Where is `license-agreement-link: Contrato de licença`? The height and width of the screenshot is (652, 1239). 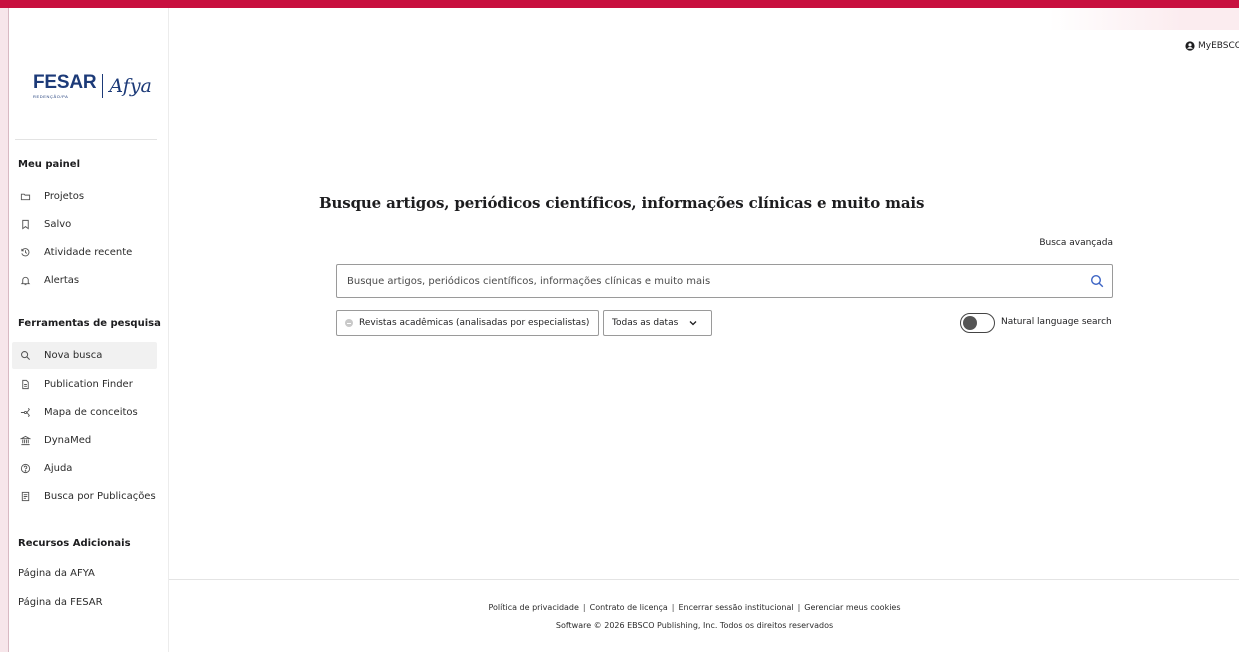
license-agreement-link: Contrato de licença is located at coordinates (629, 607).